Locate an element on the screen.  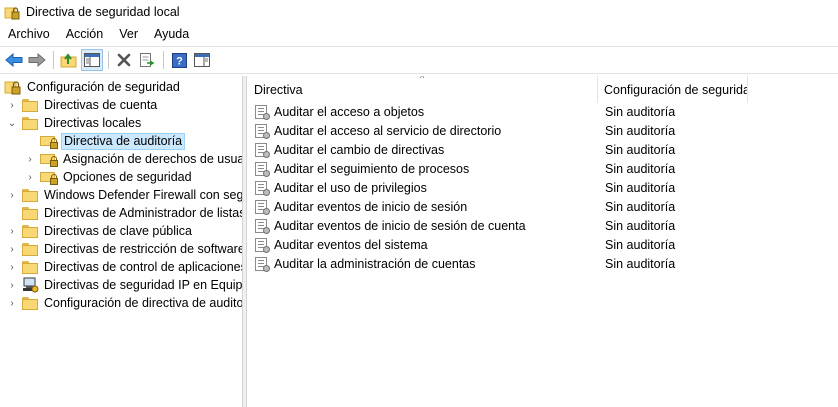
up-one-level-button is located at coordinates (69, 60).